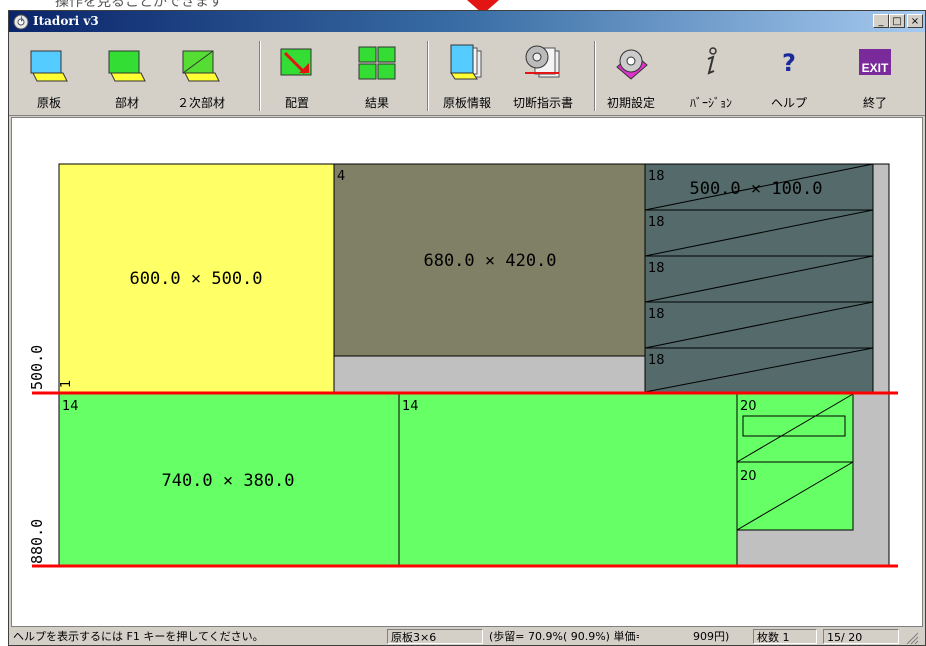 The width and height of the screenshot is (926, 646). Describe the element at coordinates (37, 541) in the screenshot. I see `dimension-label-bottom: 880.0` at that location.